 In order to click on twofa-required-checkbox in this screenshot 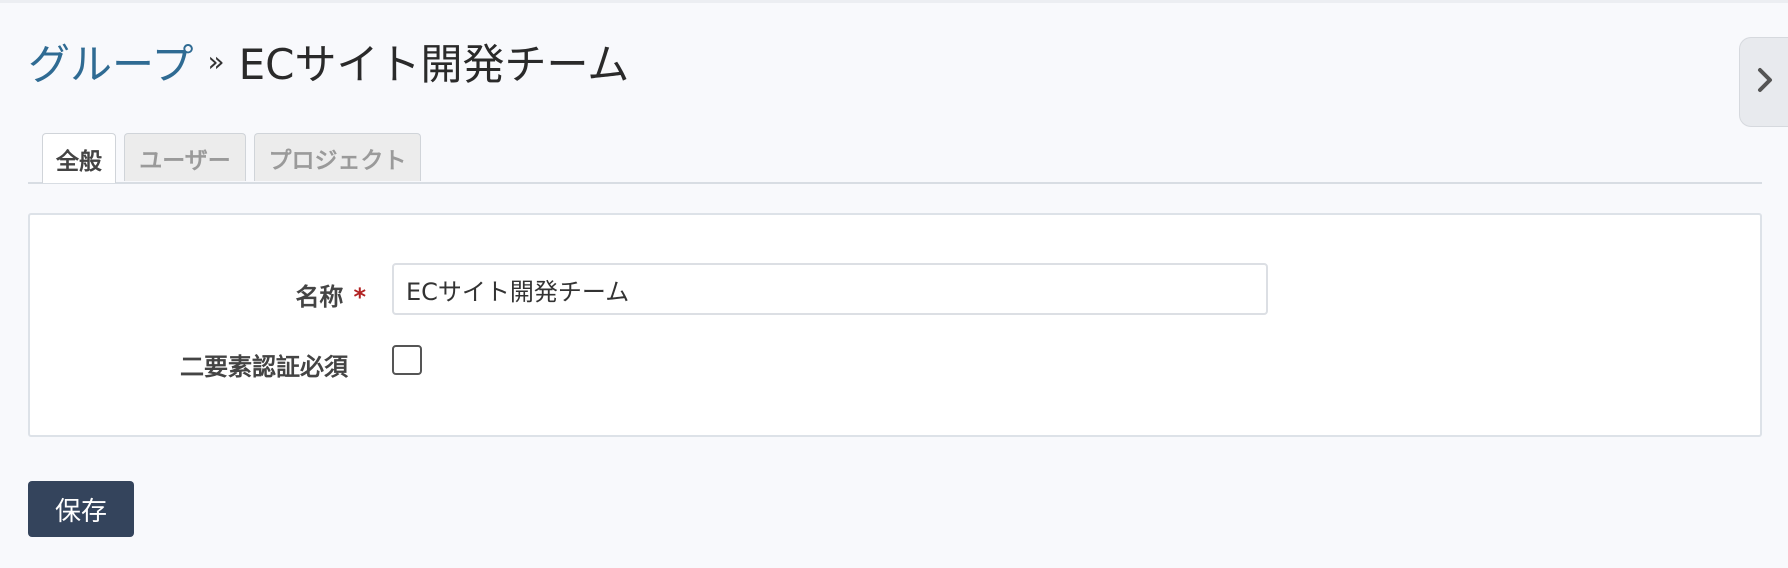, I will do `click(407, 360)`.